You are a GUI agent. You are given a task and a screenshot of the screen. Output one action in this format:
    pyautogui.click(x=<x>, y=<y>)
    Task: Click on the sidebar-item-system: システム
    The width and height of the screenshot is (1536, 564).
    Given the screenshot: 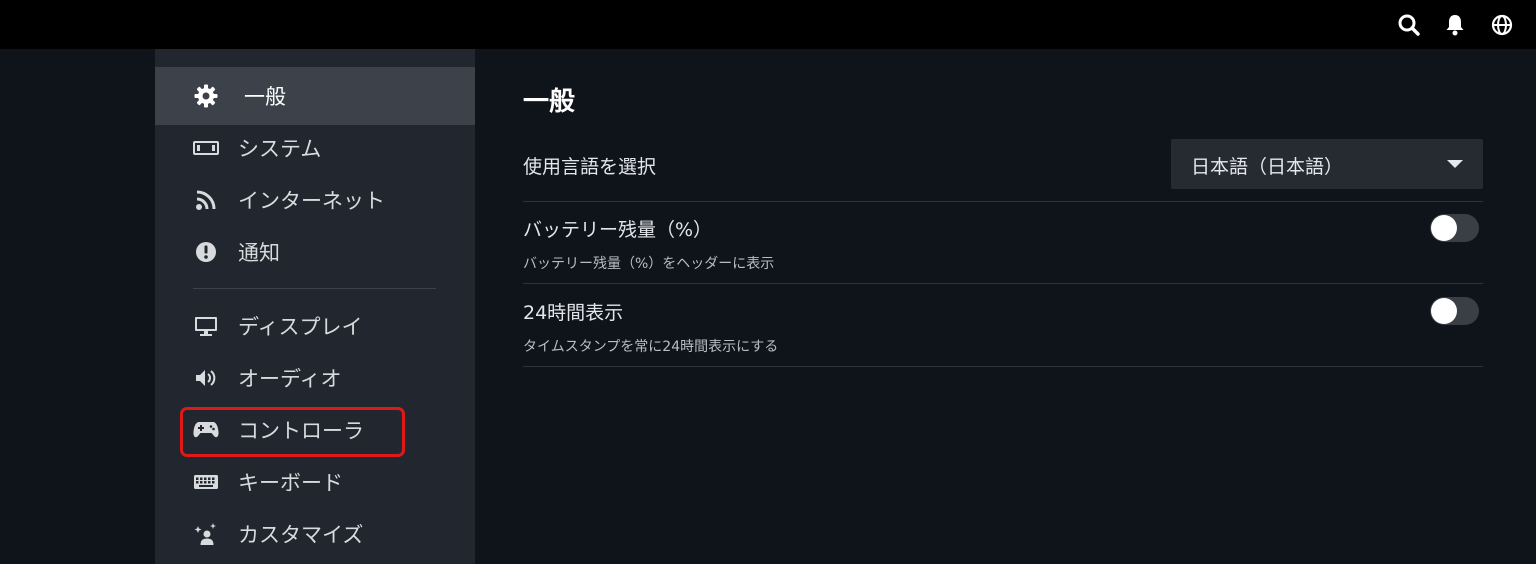 What is the action you would take?
    pyautogui.click(x=315, y=148)
    